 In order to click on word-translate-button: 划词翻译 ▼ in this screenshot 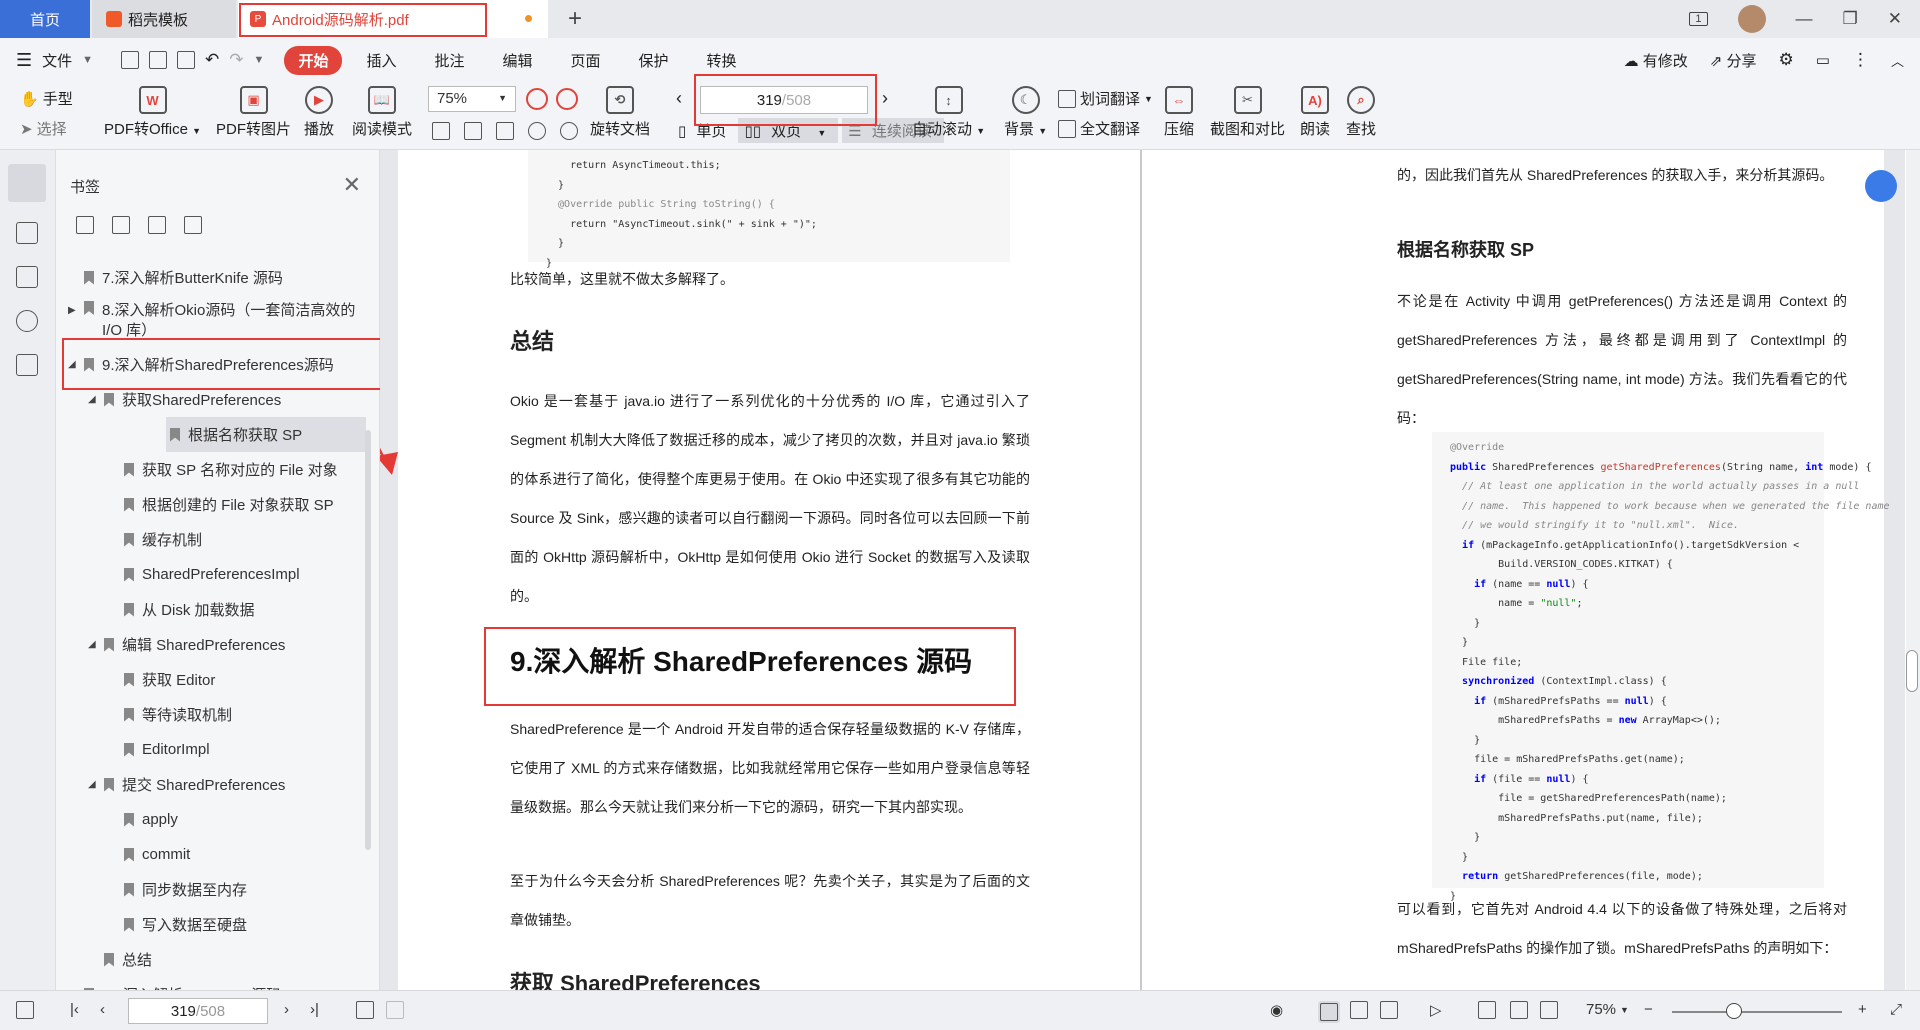, I will do `click(1105, 98)`.